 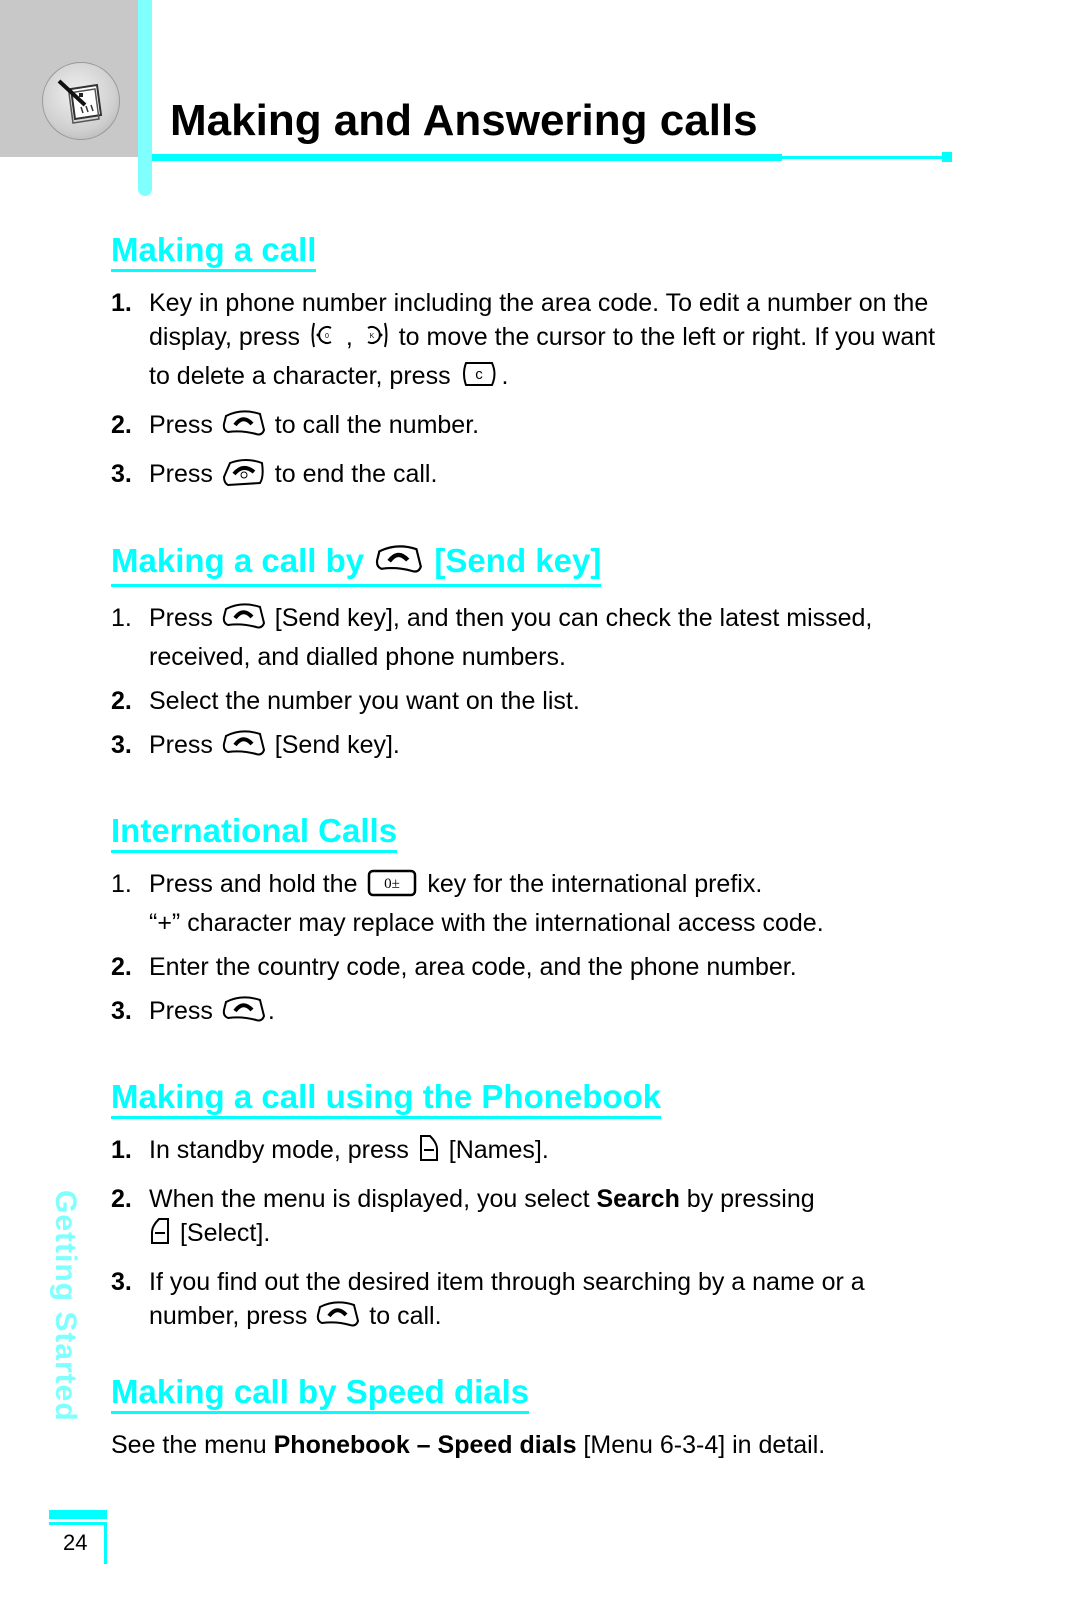 What do you see at coordinates (75, 1542) in the screenshot?
I see `page-number: 24` at bounding box center [75, 1542].